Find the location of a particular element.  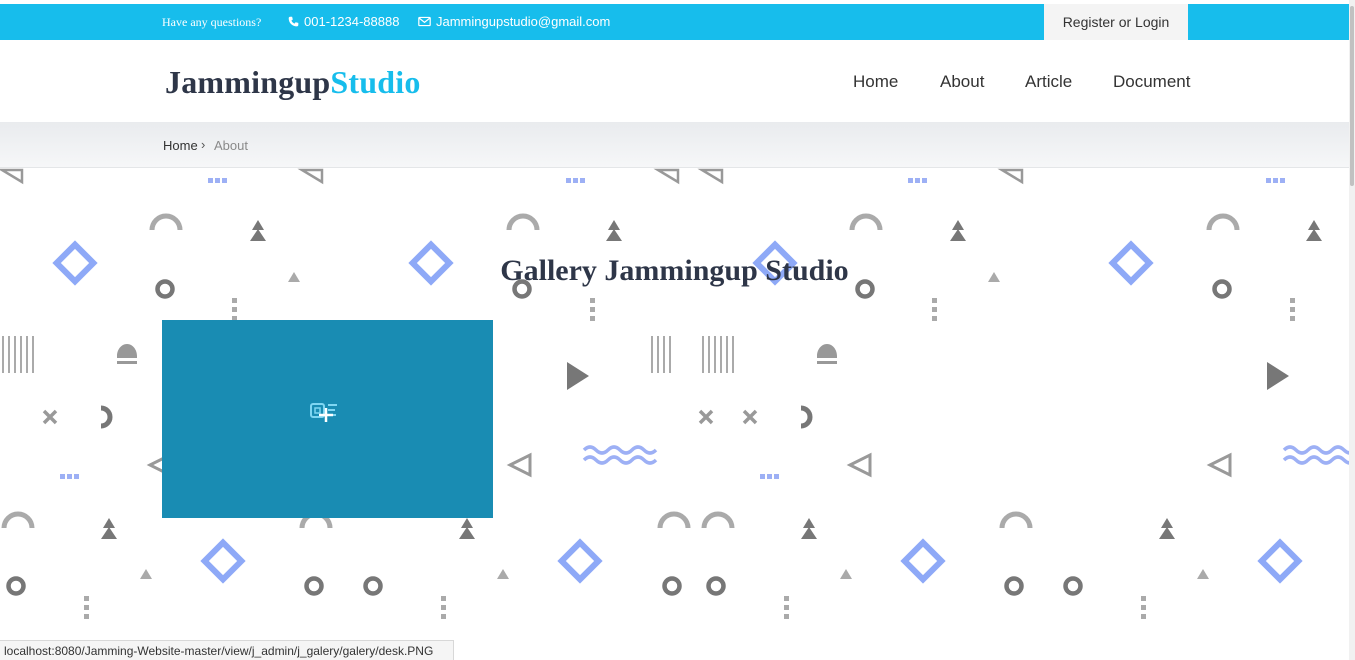

questions-text: Have any questions? is located at coordinates (212, 22).